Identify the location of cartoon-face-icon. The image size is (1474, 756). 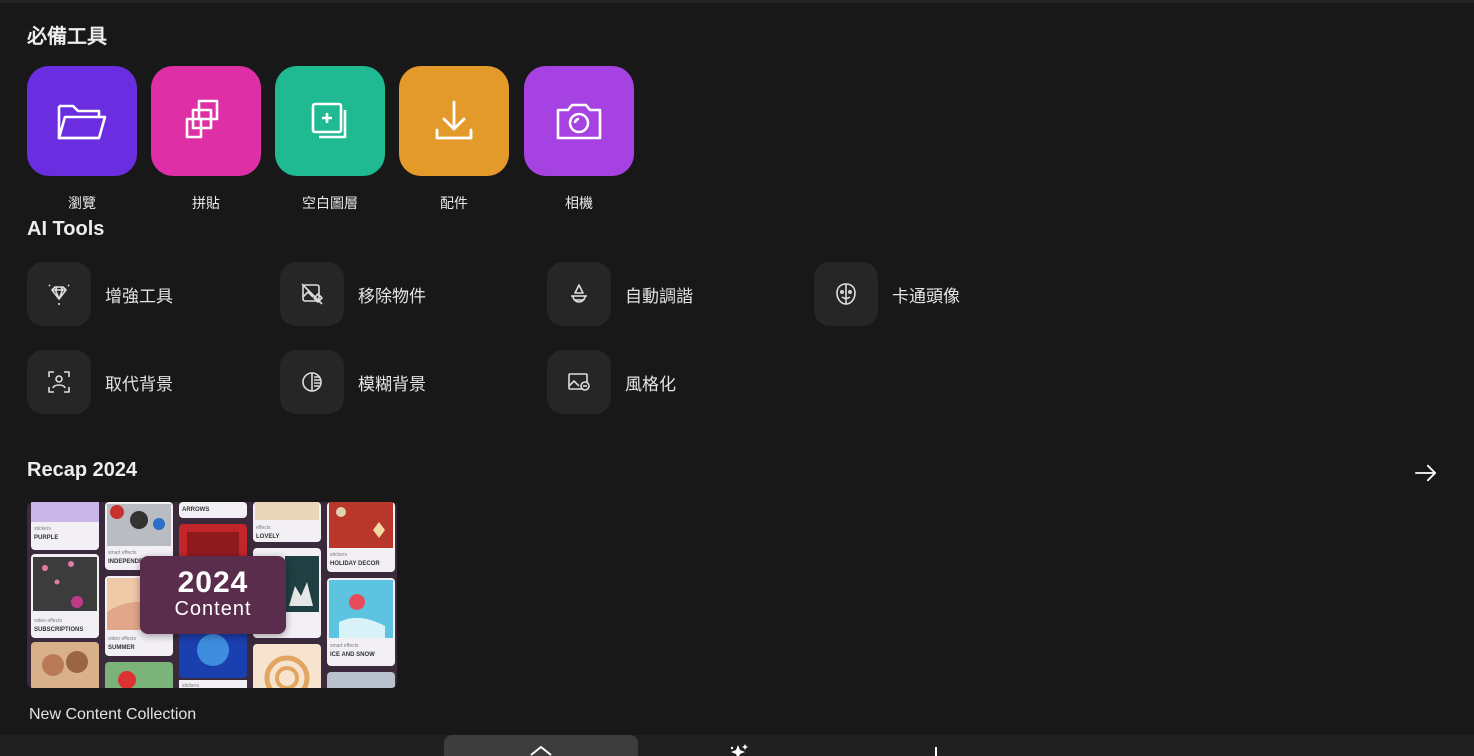
(846, 294).